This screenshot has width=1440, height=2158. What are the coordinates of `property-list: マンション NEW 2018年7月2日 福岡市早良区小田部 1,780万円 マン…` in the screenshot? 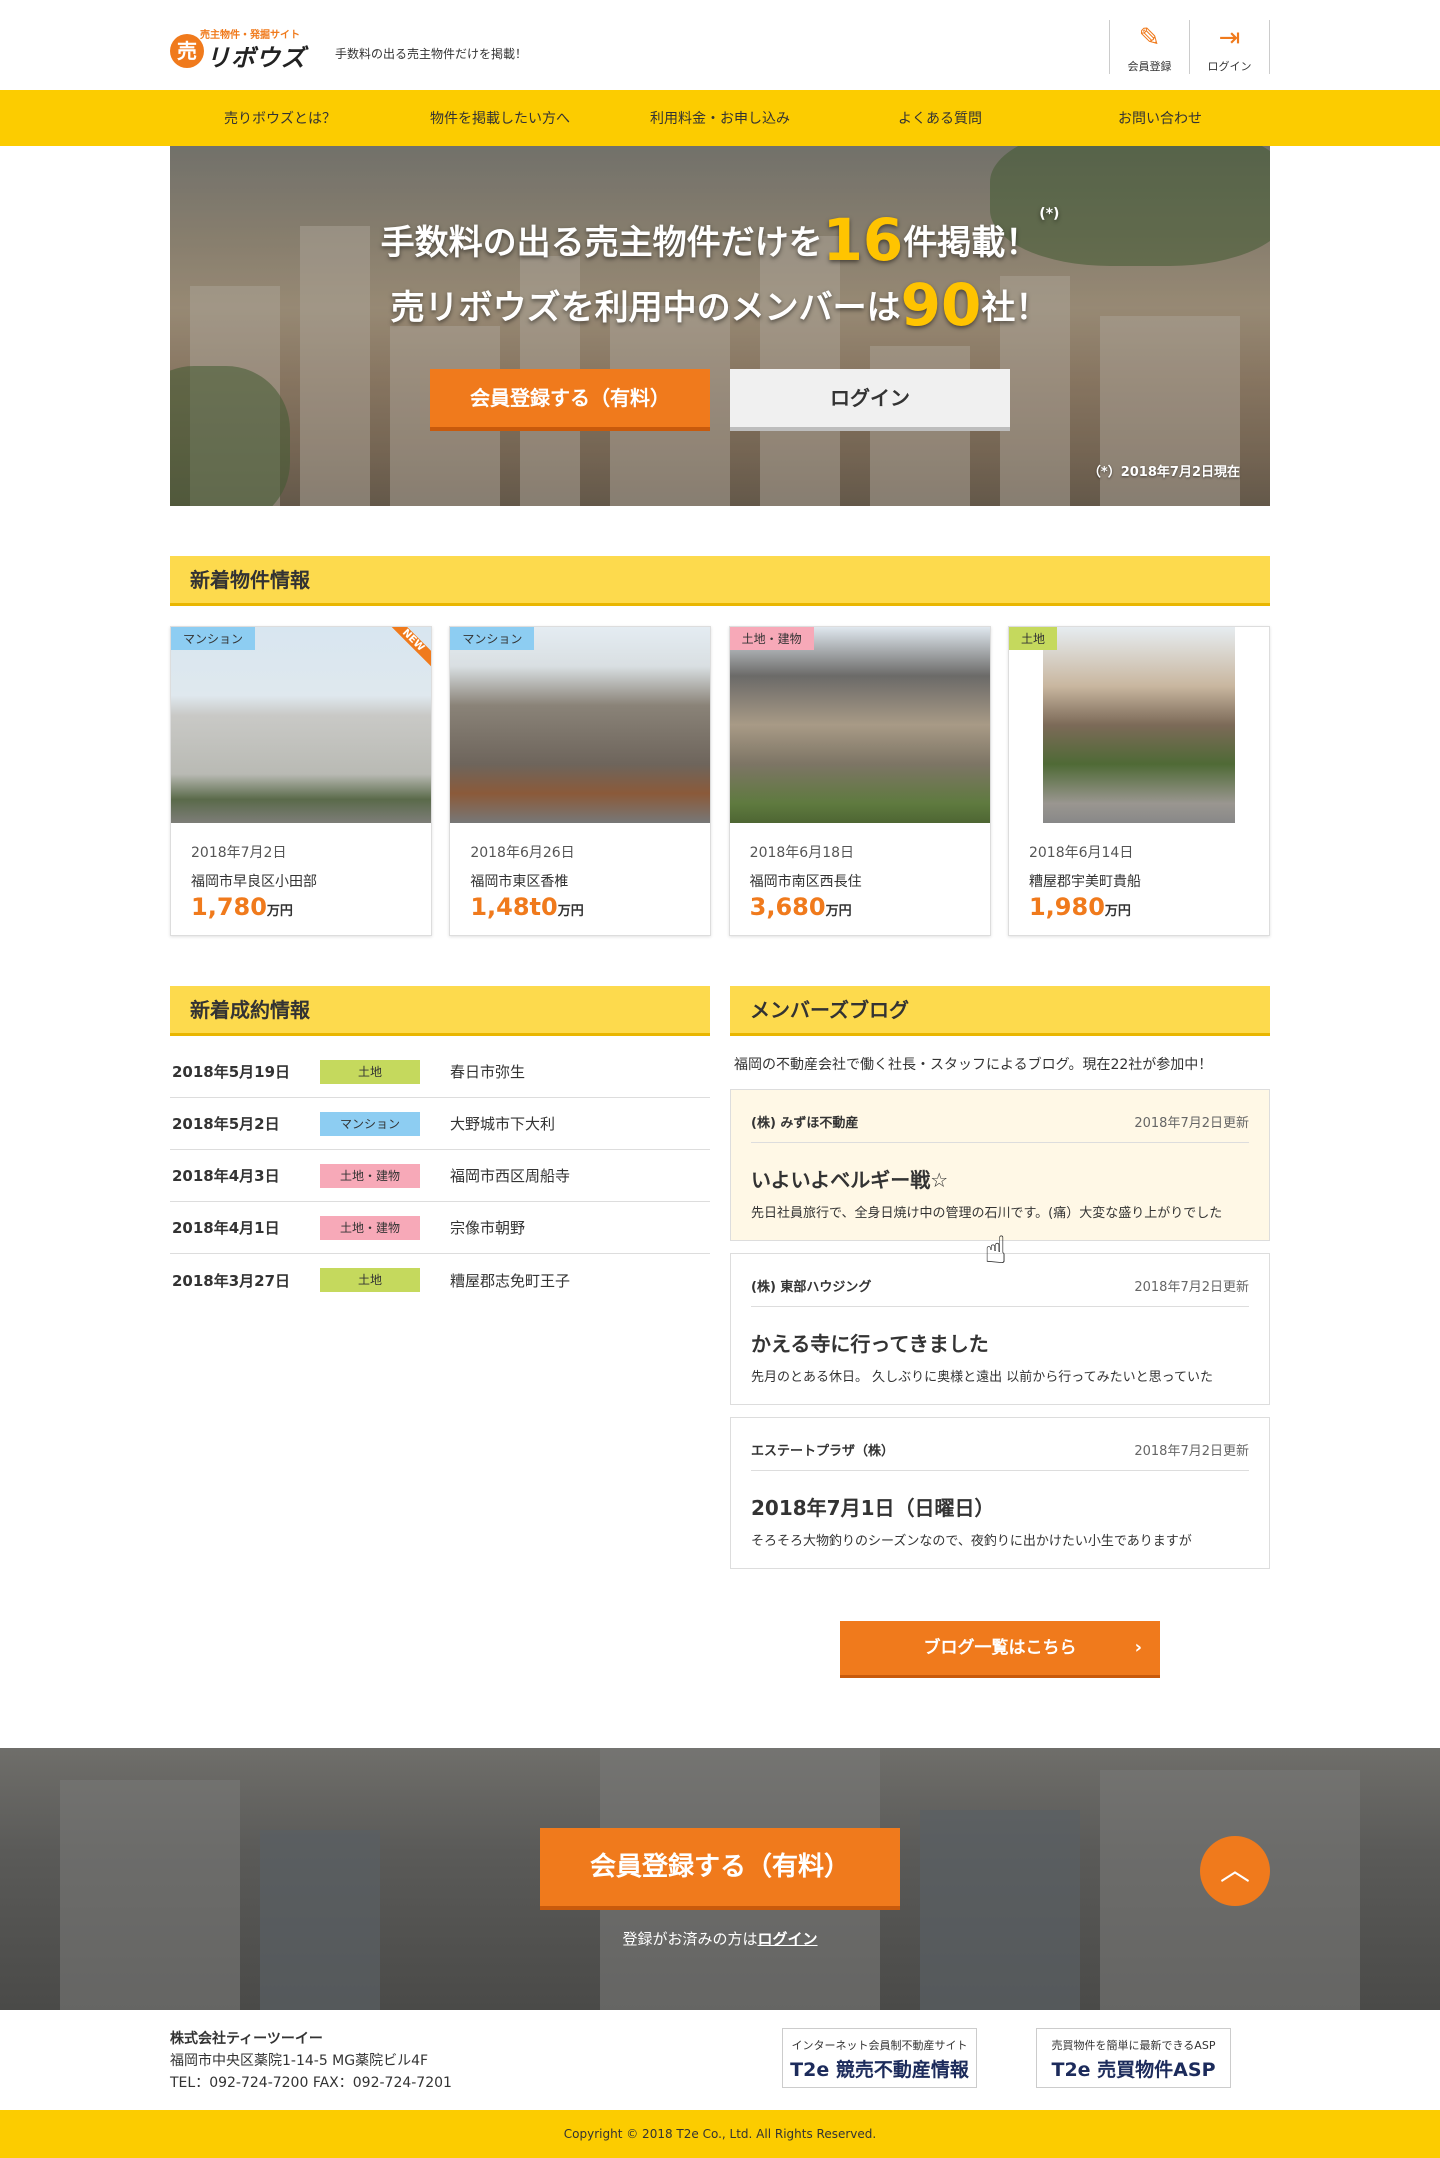 It's located at (720, 781).